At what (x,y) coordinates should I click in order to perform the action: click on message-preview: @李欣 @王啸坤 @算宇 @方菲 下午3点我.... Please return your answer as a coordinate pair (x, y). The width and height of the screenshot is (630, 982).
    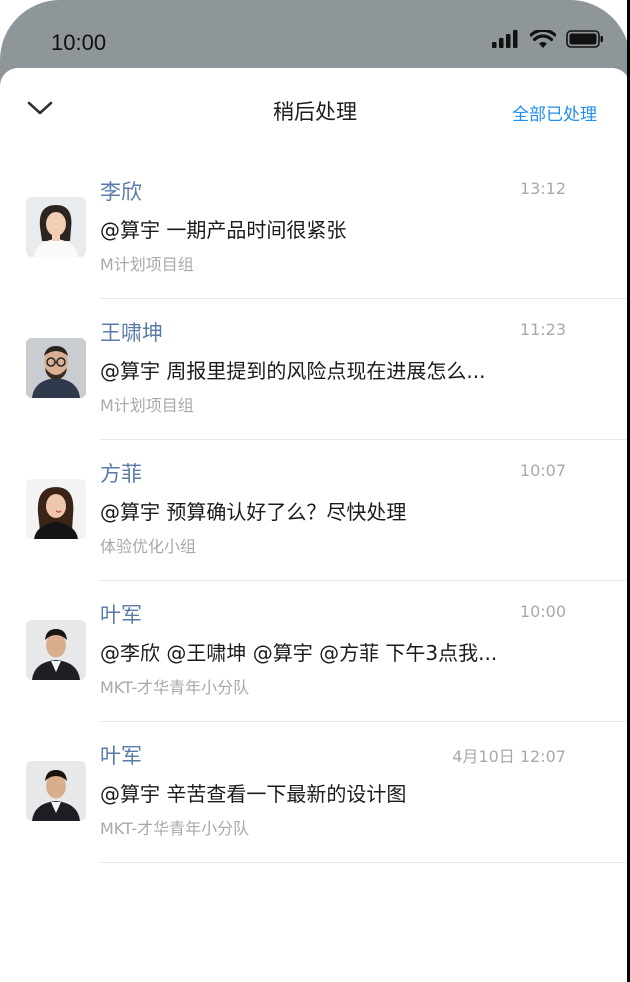
    Looking at the image, I should click on (299, 653).